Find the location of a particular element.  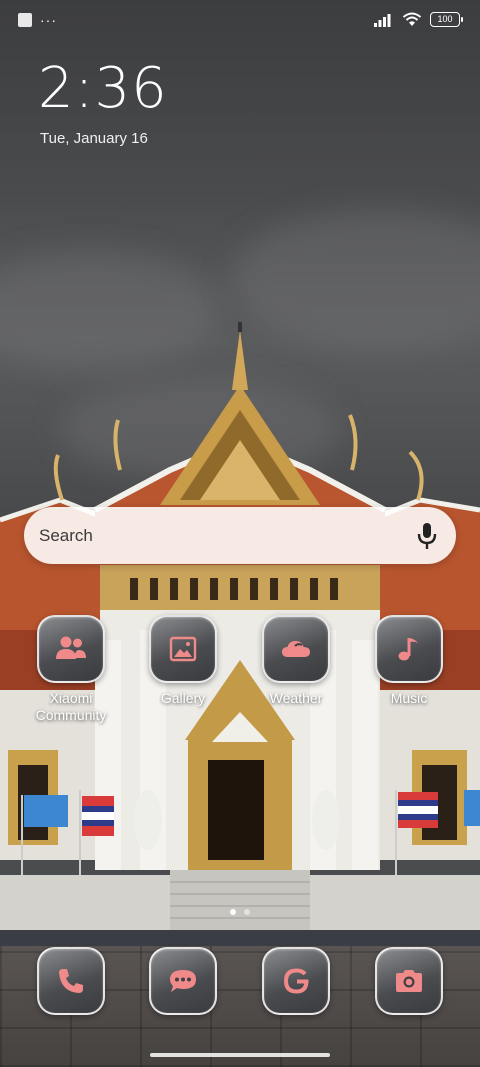

app-label: Xiaomi Community is located at coordinates (71, 706).